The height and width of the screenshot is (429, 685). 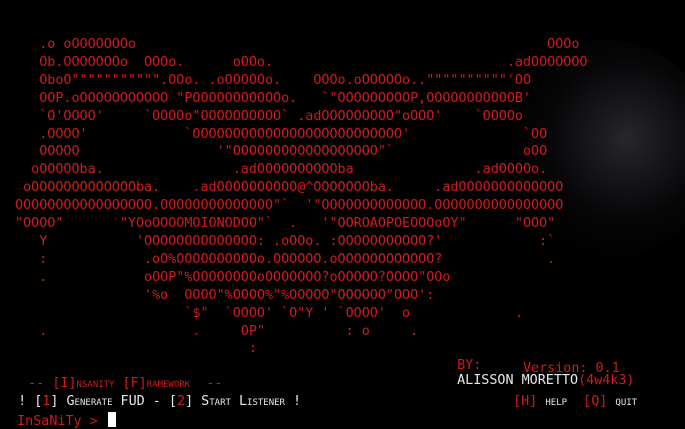 I want to click on help-quit-menu: [H] help [Q] quit, so click(x=567, y=394).